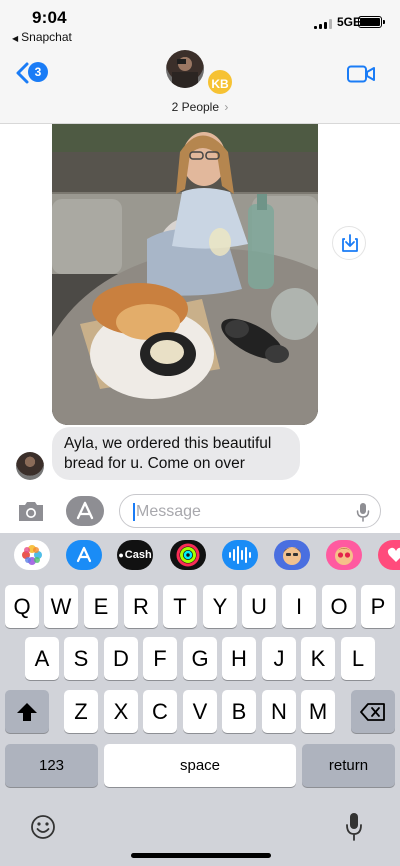  I want to click on sender-avatar, so click(30, 466).